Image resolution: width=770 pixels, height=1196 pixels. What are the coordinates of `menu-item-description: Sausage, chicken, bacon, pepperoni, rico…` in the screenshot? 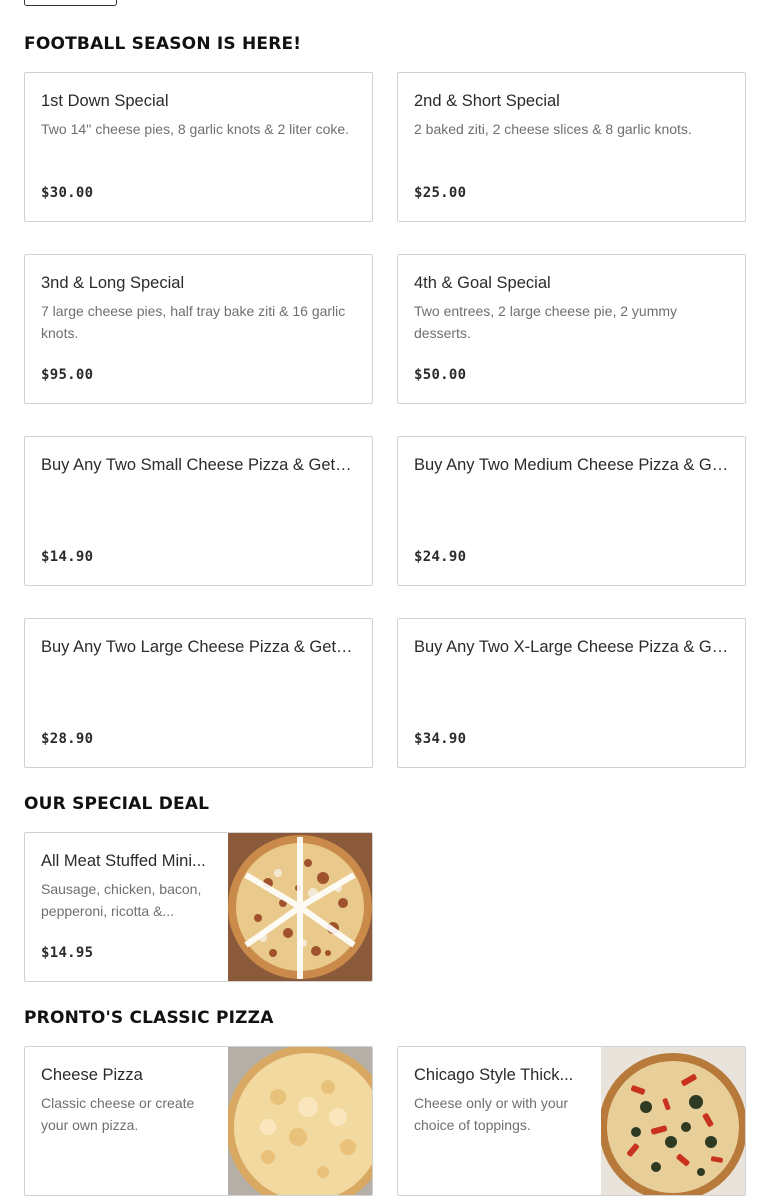 It's located at (121, 900).